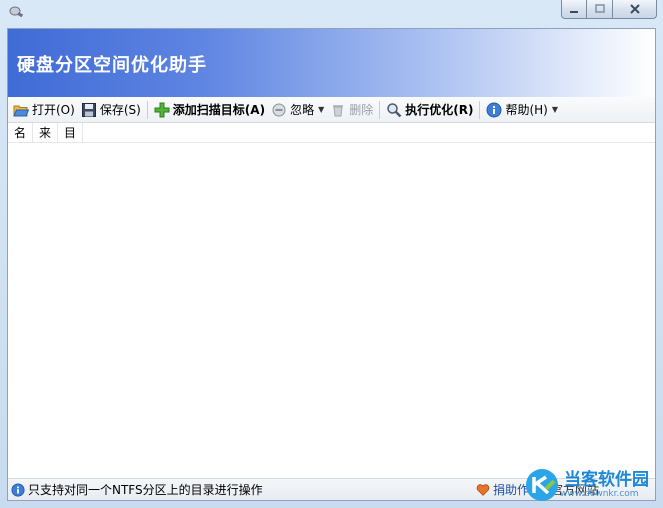 Image resolution: width=663 pixels, height=508 pixels. What do you see at coordinates (439, 110) in the screenshot?
I see `optimize-label: 执行优化(R)` at bounding box center [439, 110].